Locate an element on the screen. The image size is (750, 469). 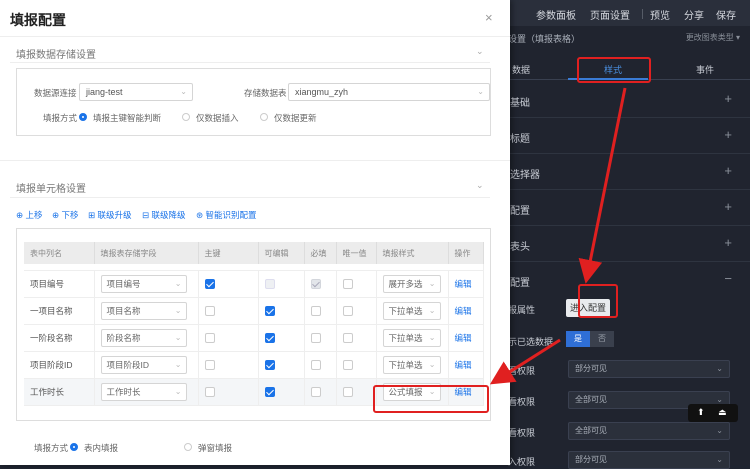
fill-mode-radio-insert is located at coordinates (186, 117).